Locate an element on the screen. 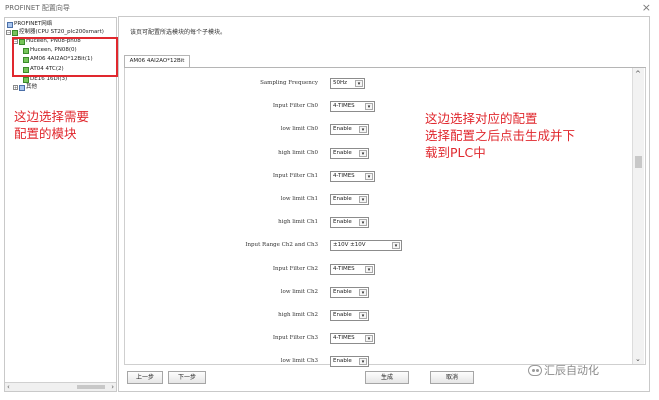  annotation-right: 这边选择对应的配置 选择配置之后点击生成并下 载到PLC中 is located at coordinates (500, 135).